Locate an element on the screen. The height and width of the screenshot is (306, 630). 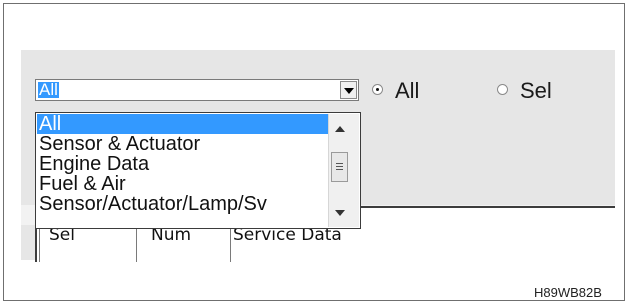
dropdown-scrollbar is located at coordinates (343, 170).